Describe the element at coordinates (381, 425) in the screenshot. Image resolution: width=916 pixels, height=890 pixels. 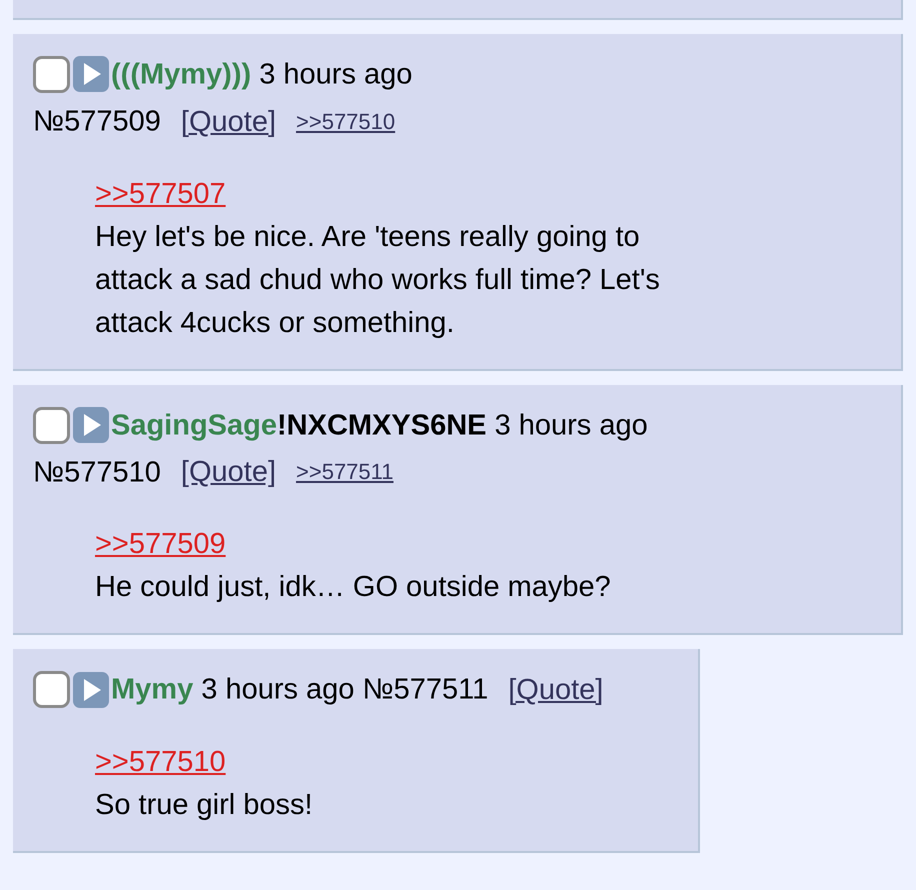
I see `tripcode: !NXCMXYS6NE` at that location.